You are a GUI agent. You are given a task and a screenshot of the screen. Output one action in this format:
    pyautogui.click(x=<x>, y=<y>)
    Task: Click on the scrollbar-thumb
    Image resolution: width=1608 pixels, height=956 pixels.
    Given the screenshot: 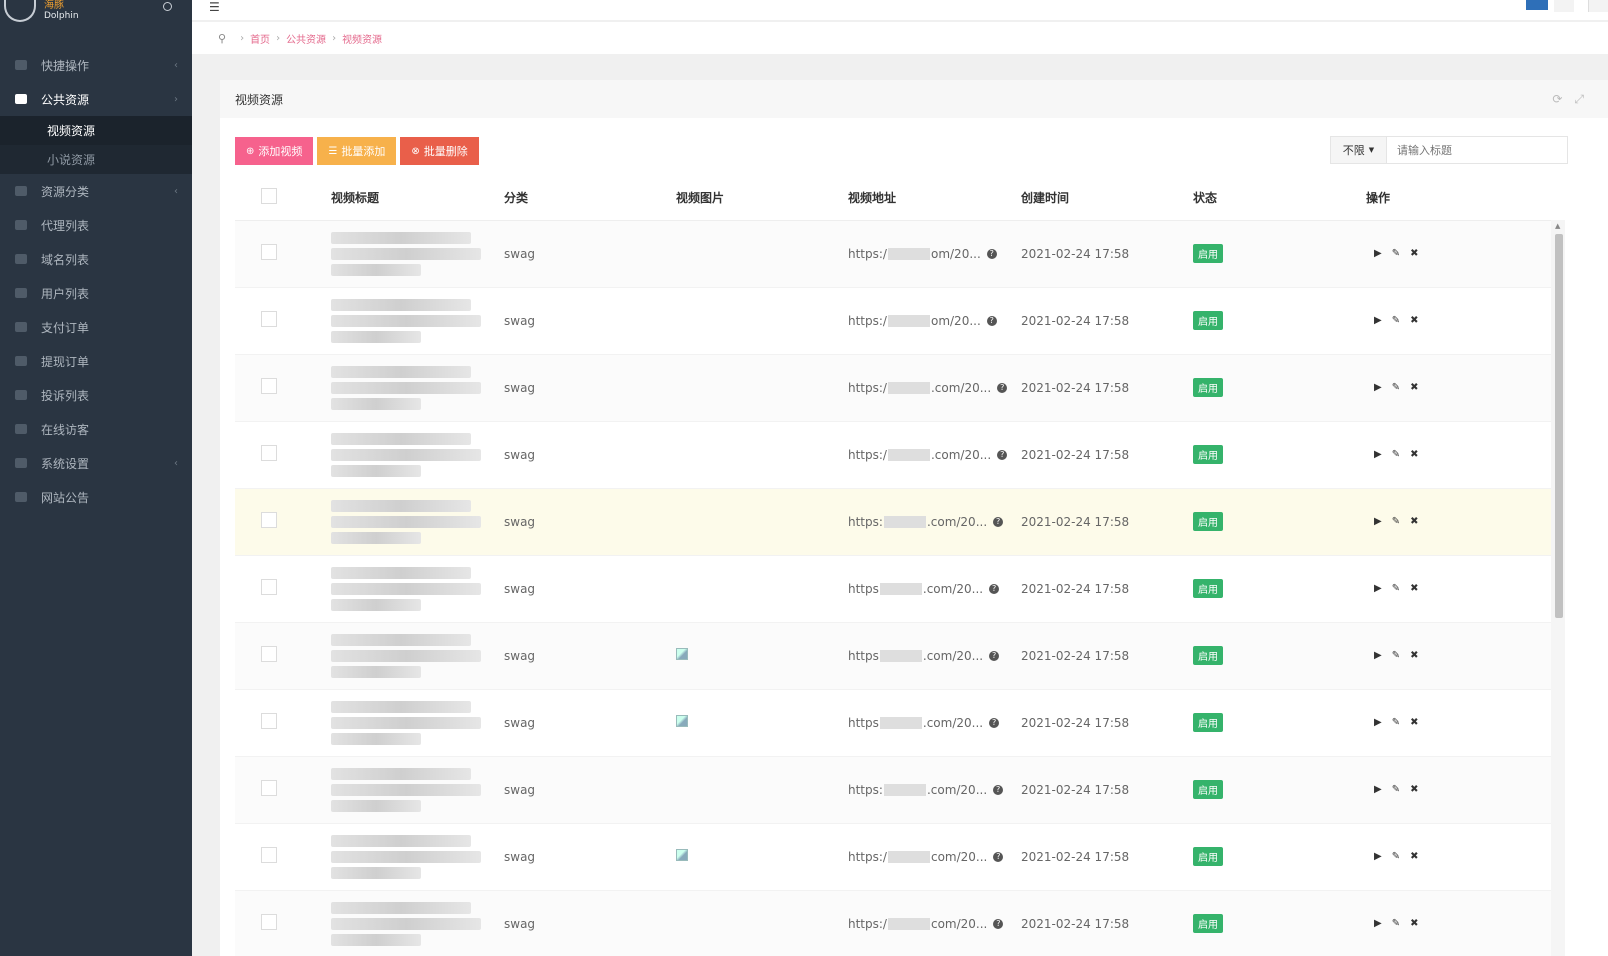 What is the action you would take?
    pyautogui.click(x=1559, y=426)
    